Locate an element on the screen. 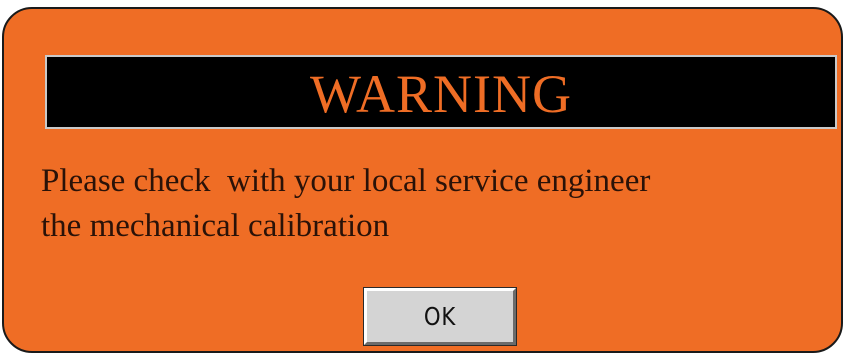 The image size is (846, 356). message-line-2: the mechanical calibration is located at coordinates (215, 226).